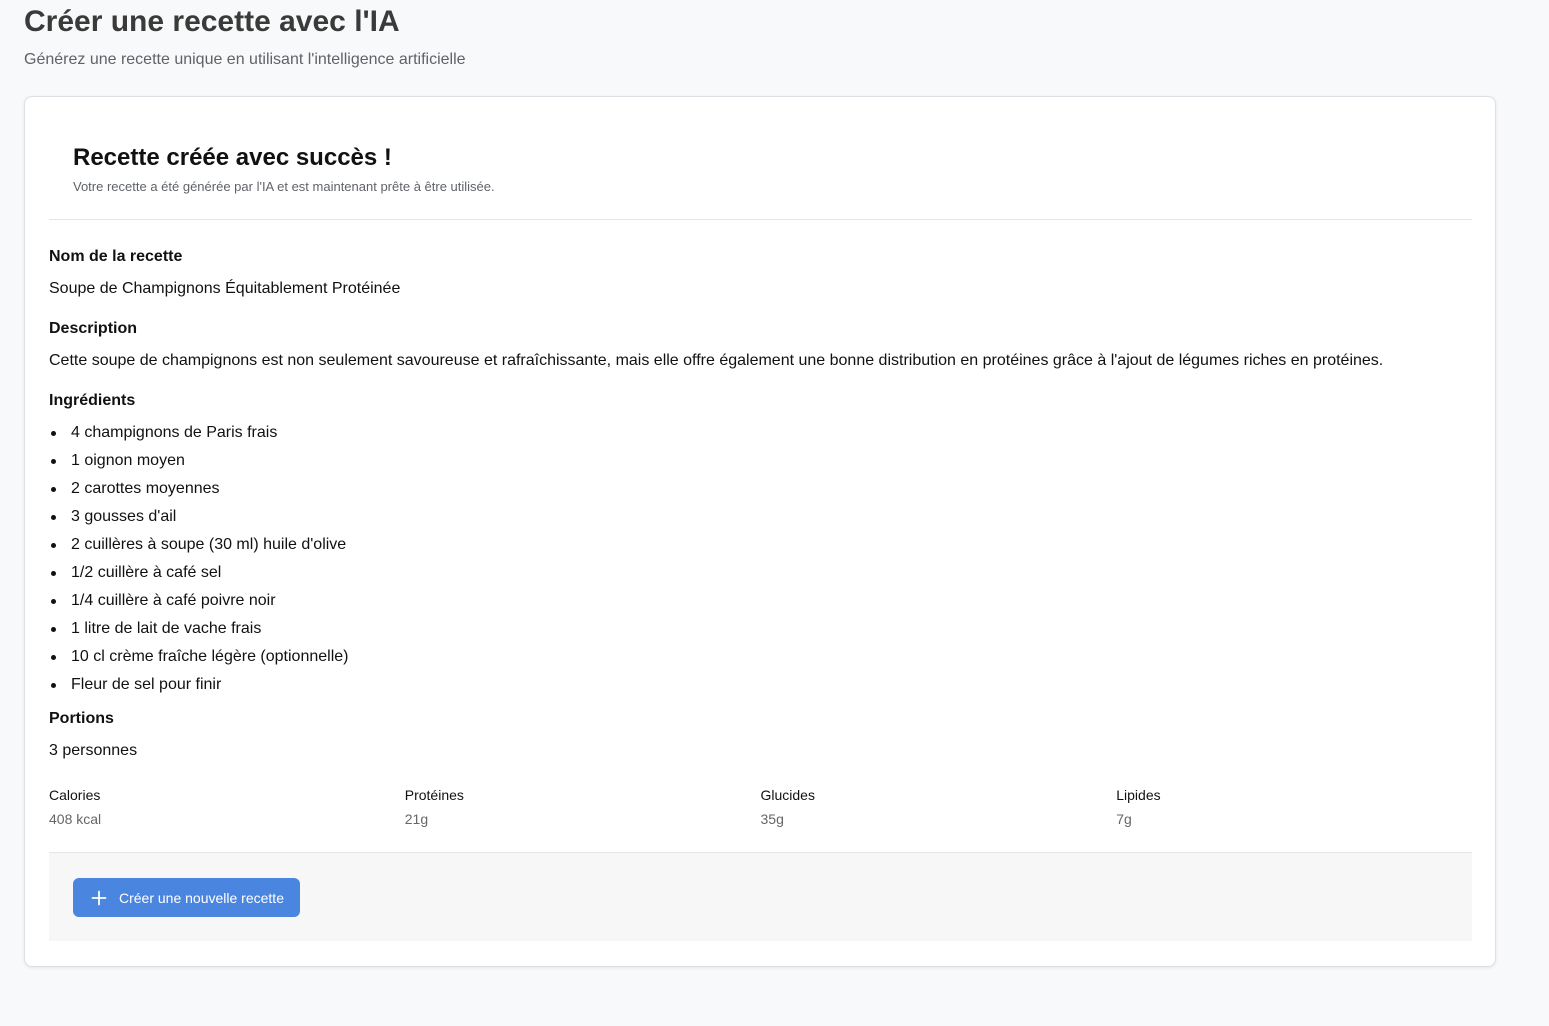 Image resolution: width=1549 pixels, height=1026 pixels. I want to click on ingredient-text: 10 cl crème fraîche légère (optionnelle), so click(210, 656).